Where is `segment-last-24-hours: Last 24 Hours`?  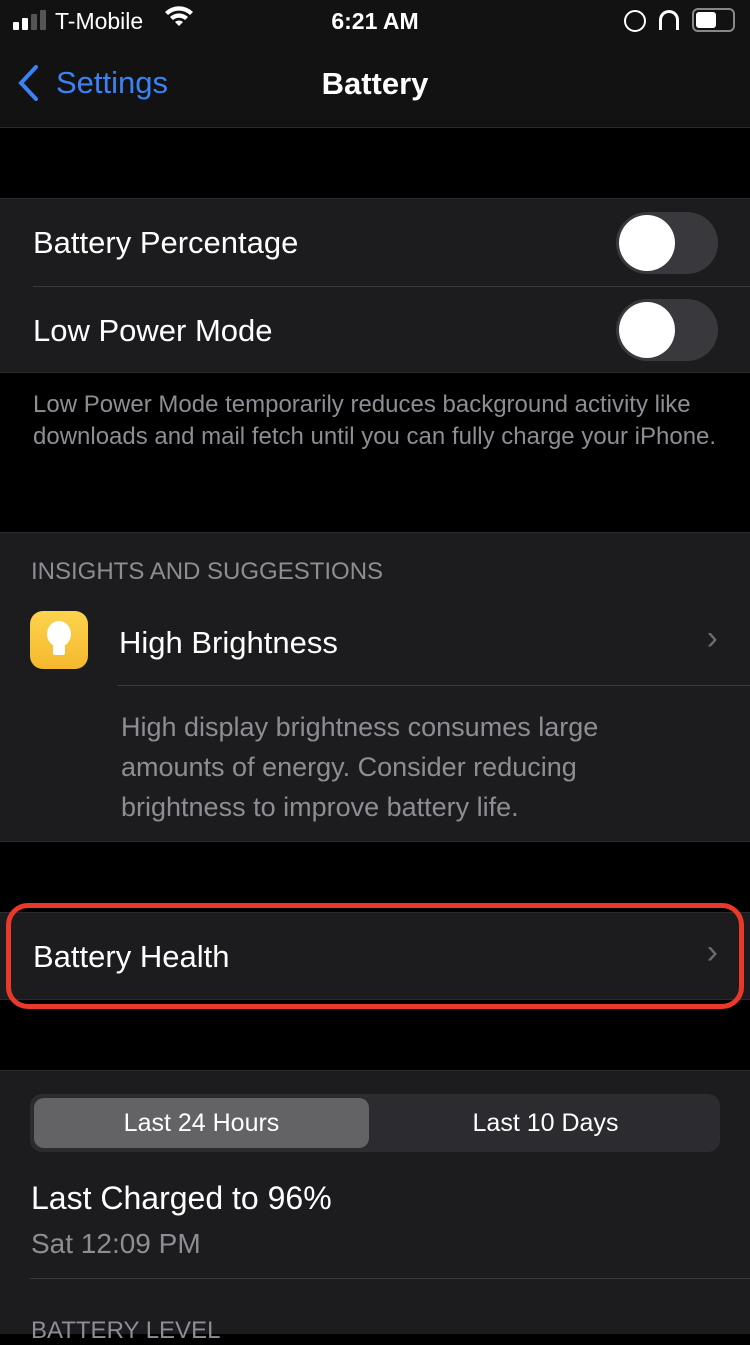 segment-last-24-hours: Last 24 Hours is located at coordinates (201, 1123).